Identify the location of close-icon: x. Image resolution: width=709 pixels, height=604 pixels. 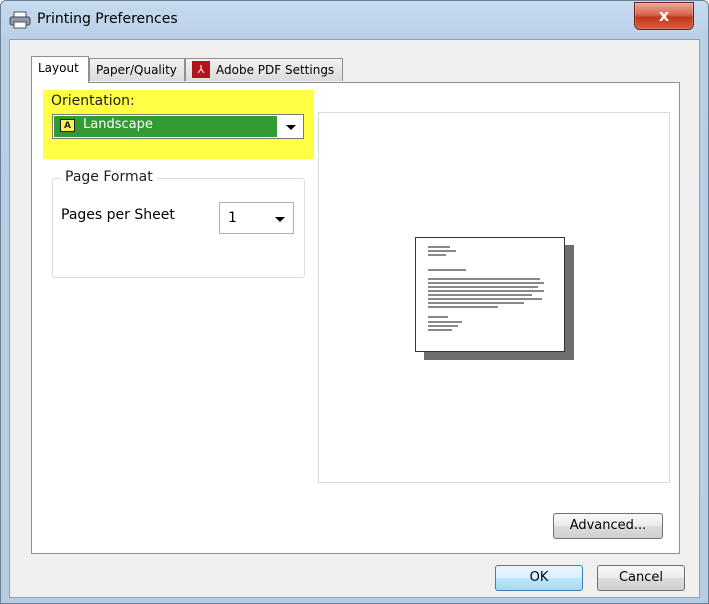
(664, 15).